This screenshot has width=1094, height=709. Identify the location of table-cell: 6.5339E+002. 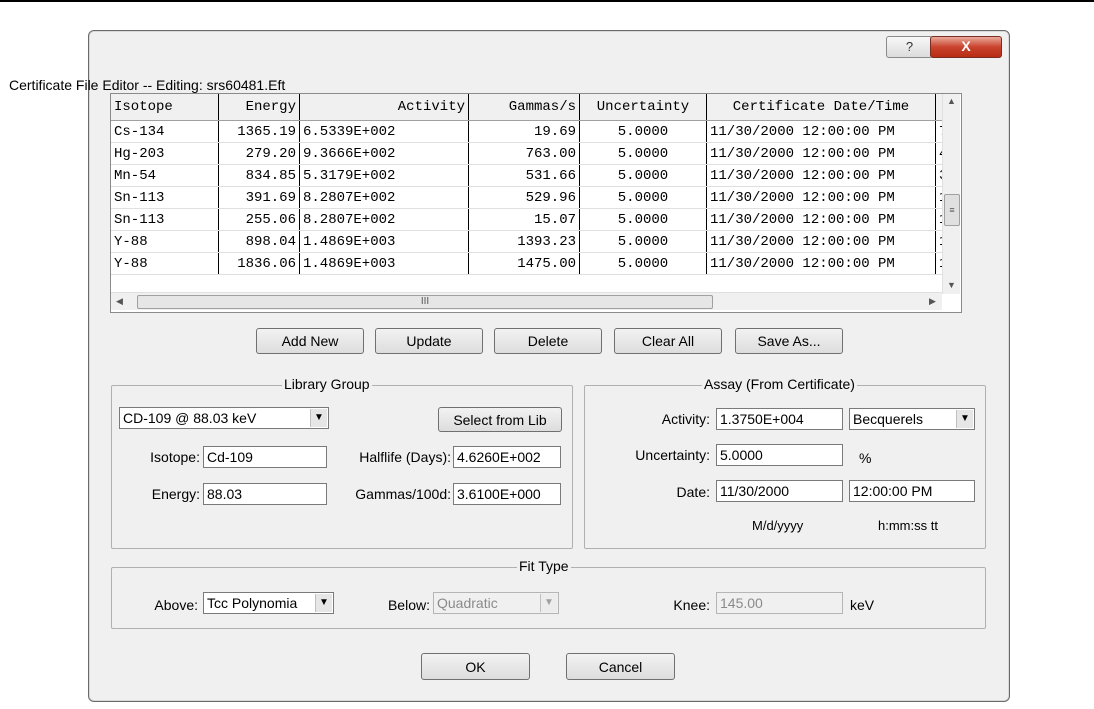
(384, 131).